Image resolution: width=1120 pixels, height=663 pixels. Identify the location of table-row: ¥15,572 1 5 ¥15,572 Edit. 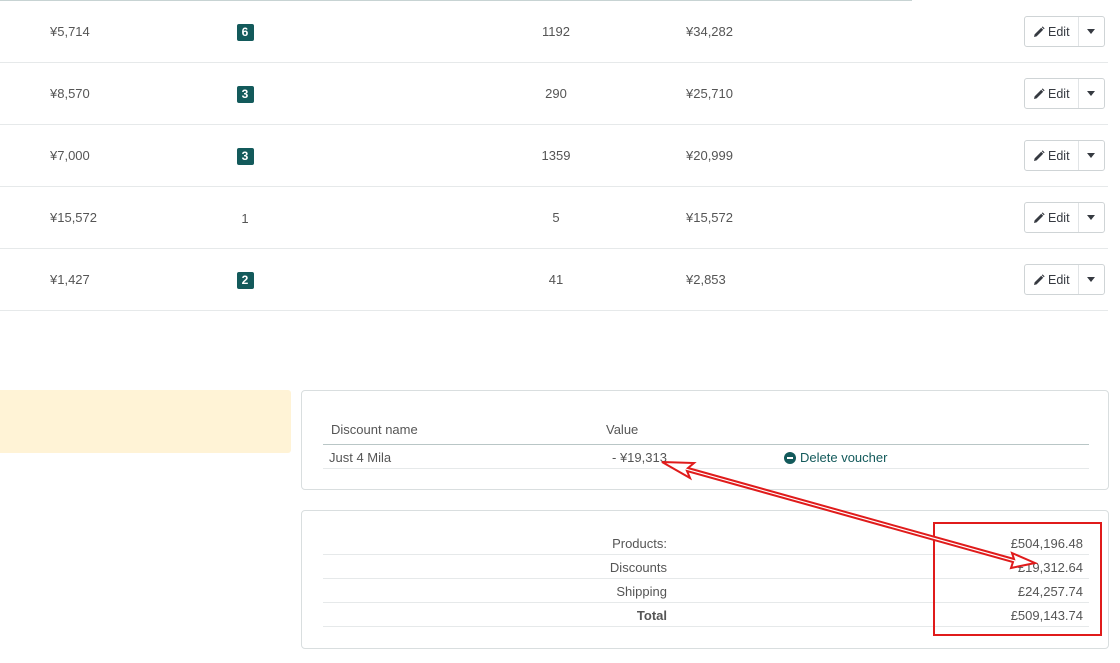
(554, 218).